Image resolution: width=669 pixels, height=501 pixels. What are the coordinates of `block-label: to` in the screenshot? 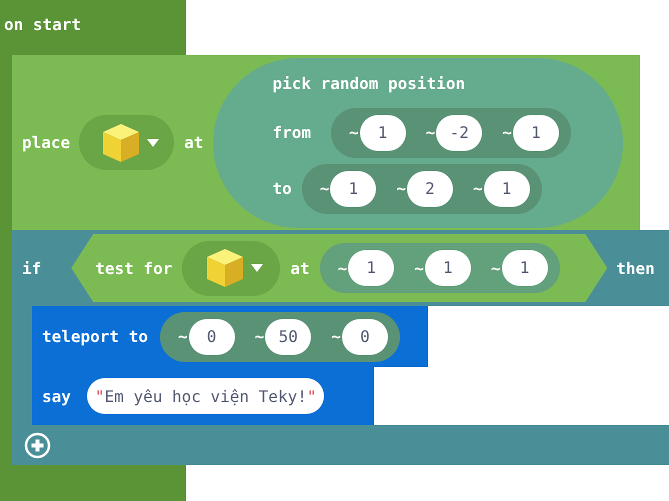 It's located at (282, 188).